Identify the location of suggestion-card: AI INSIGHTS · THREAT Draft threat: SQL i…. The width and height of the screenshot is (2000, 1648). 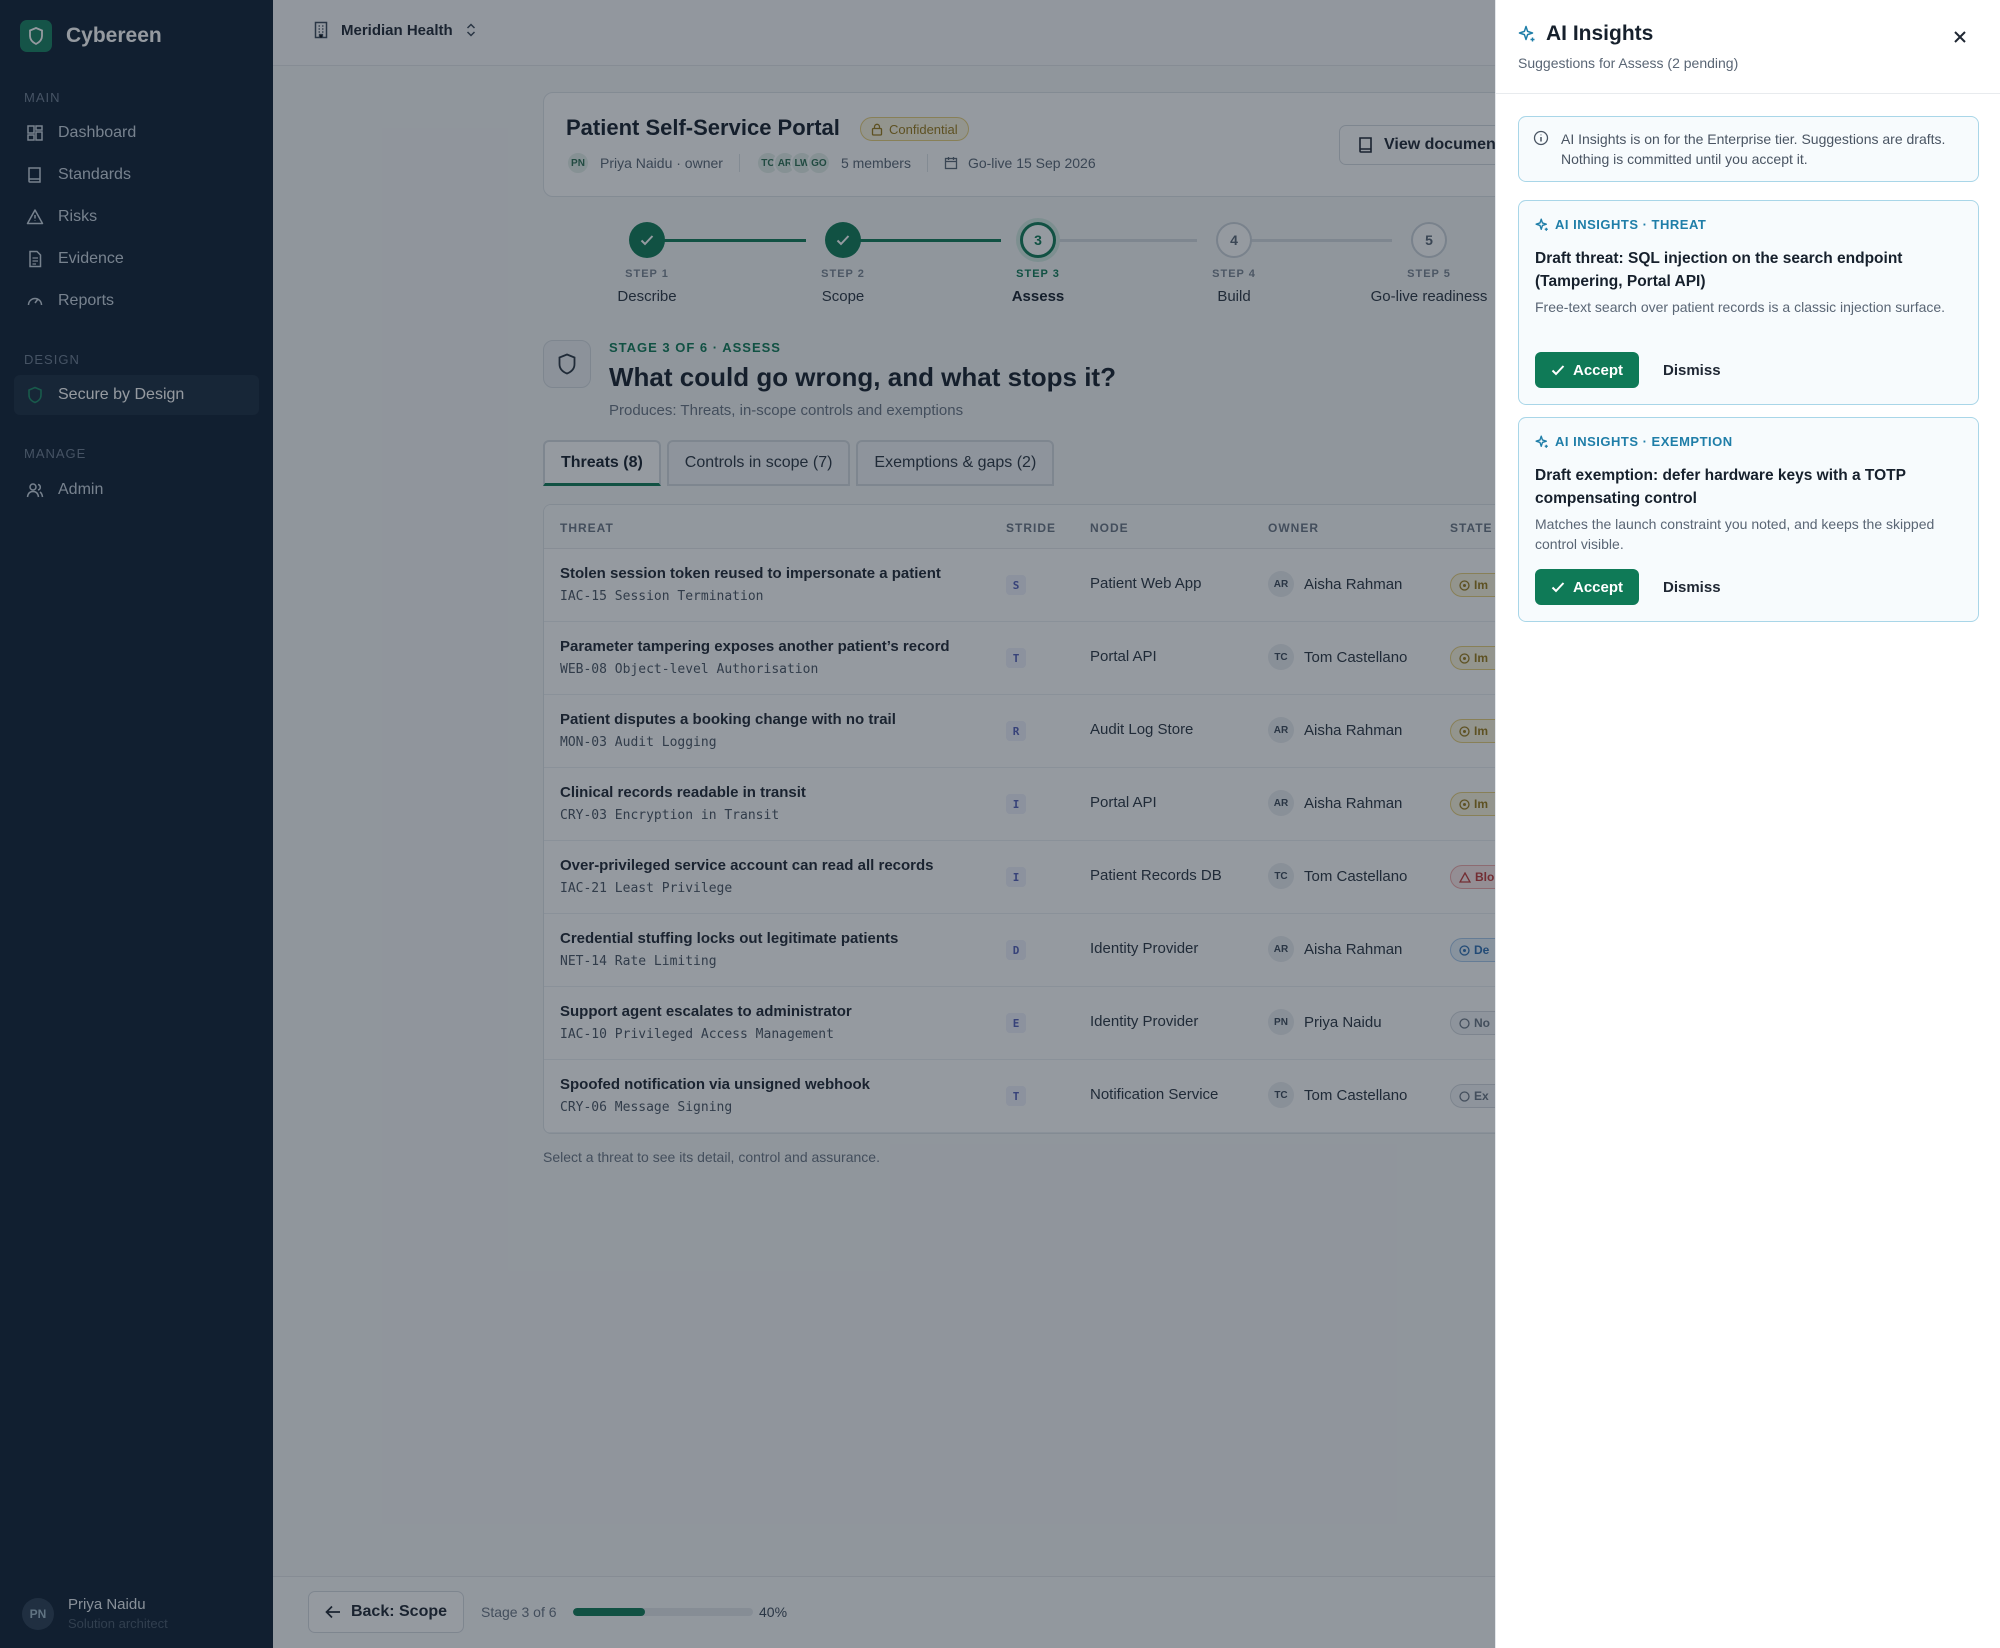
(1748, 302).